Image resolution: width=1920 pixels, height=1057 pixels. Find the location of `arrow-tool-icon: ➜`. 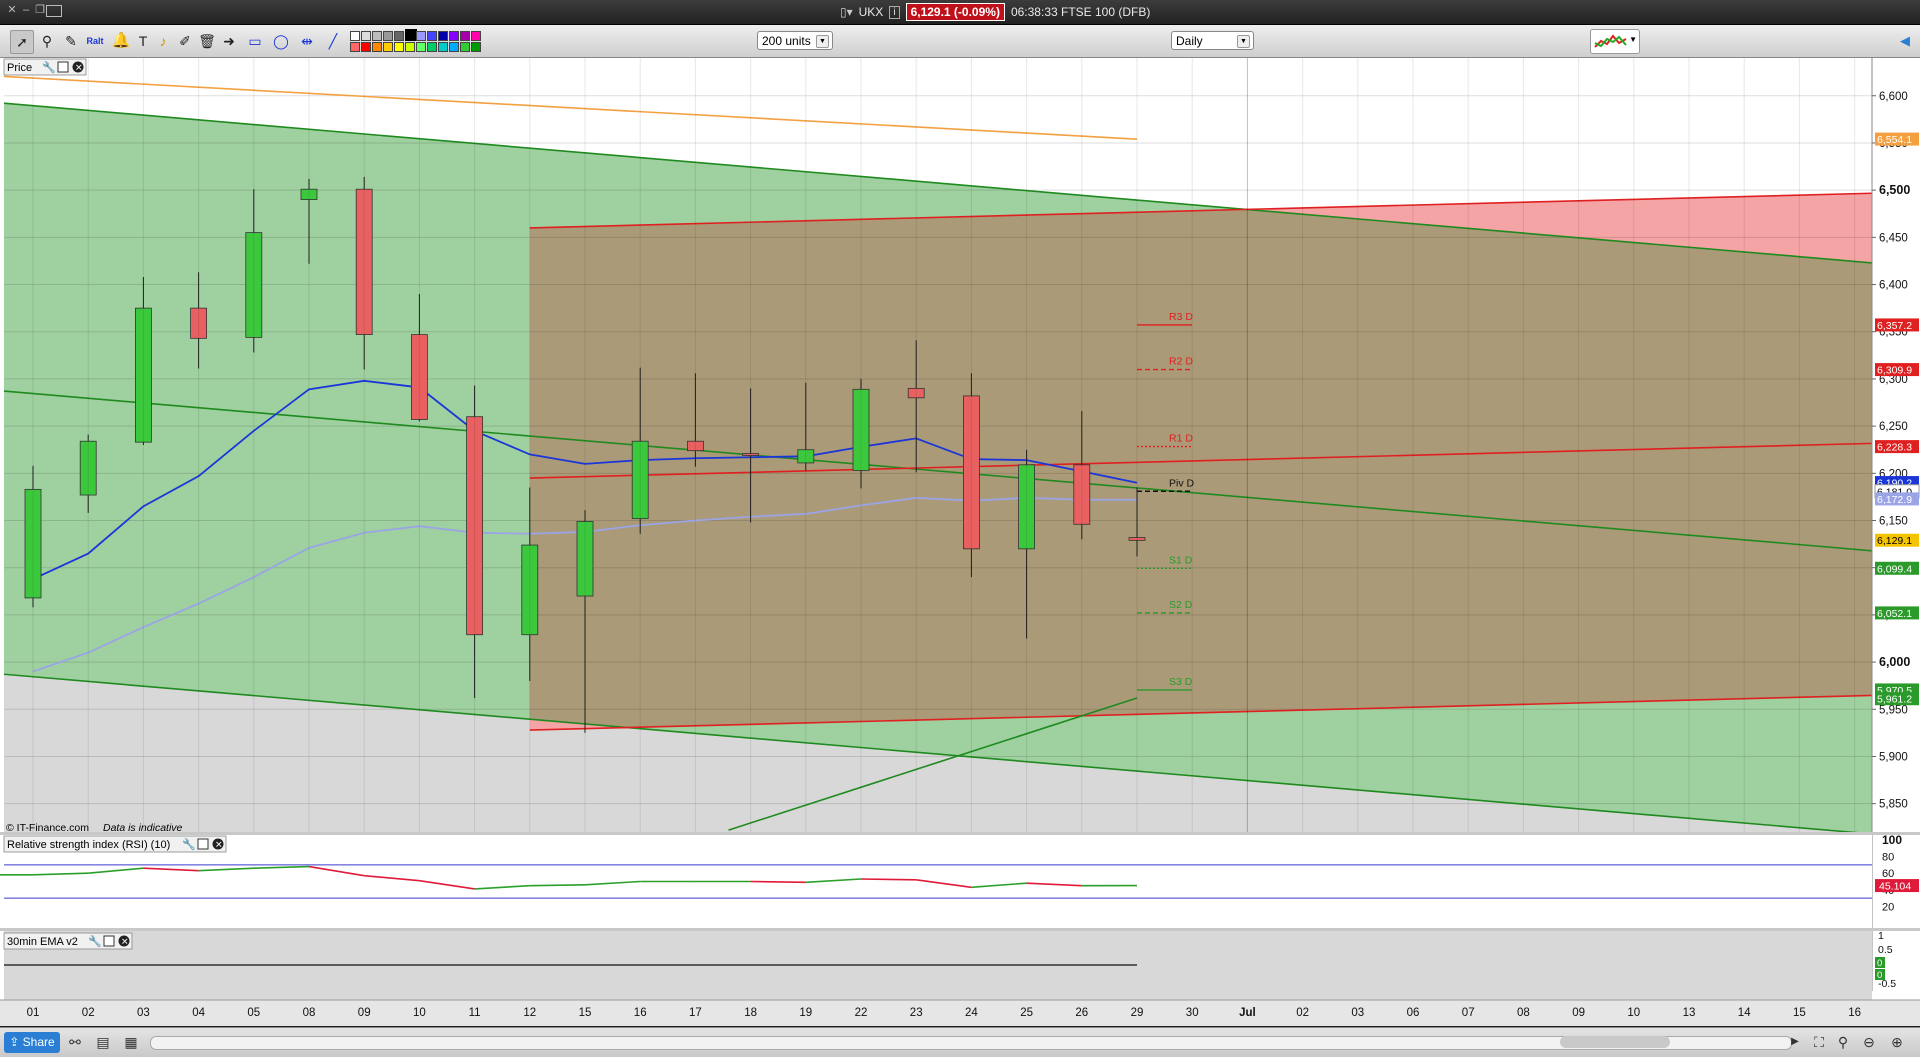

arrow-tool-icon: ➜ is located at coordinates (229, 41).